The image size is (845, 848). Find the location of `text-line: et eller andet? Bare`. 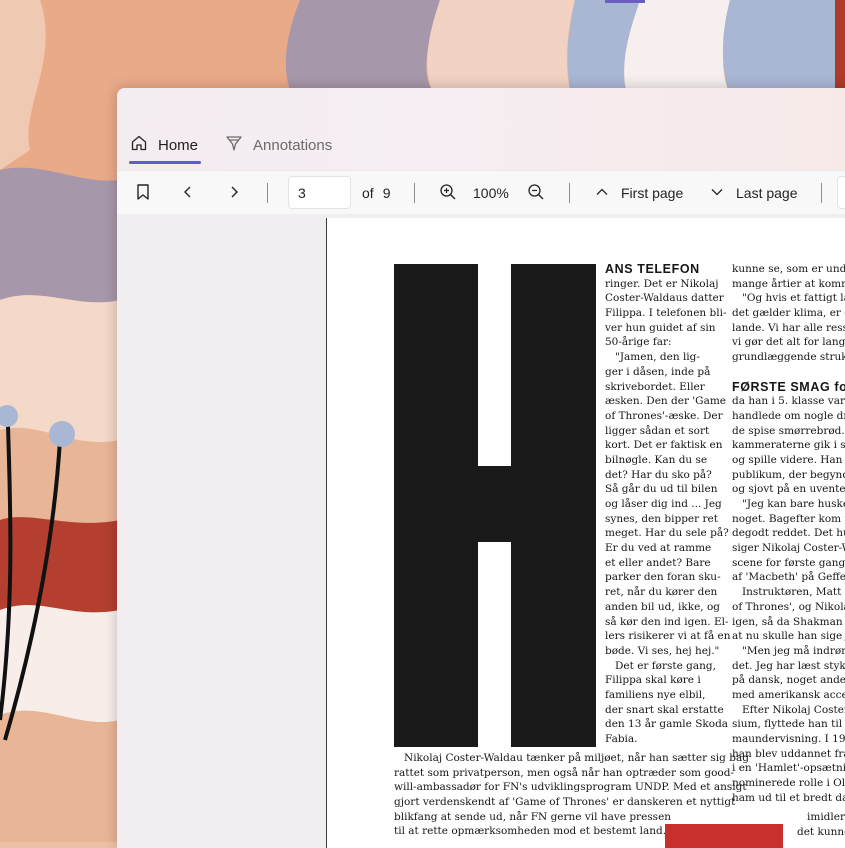

text-line: et eller andet? Bare is located at coordinates (658, 562).